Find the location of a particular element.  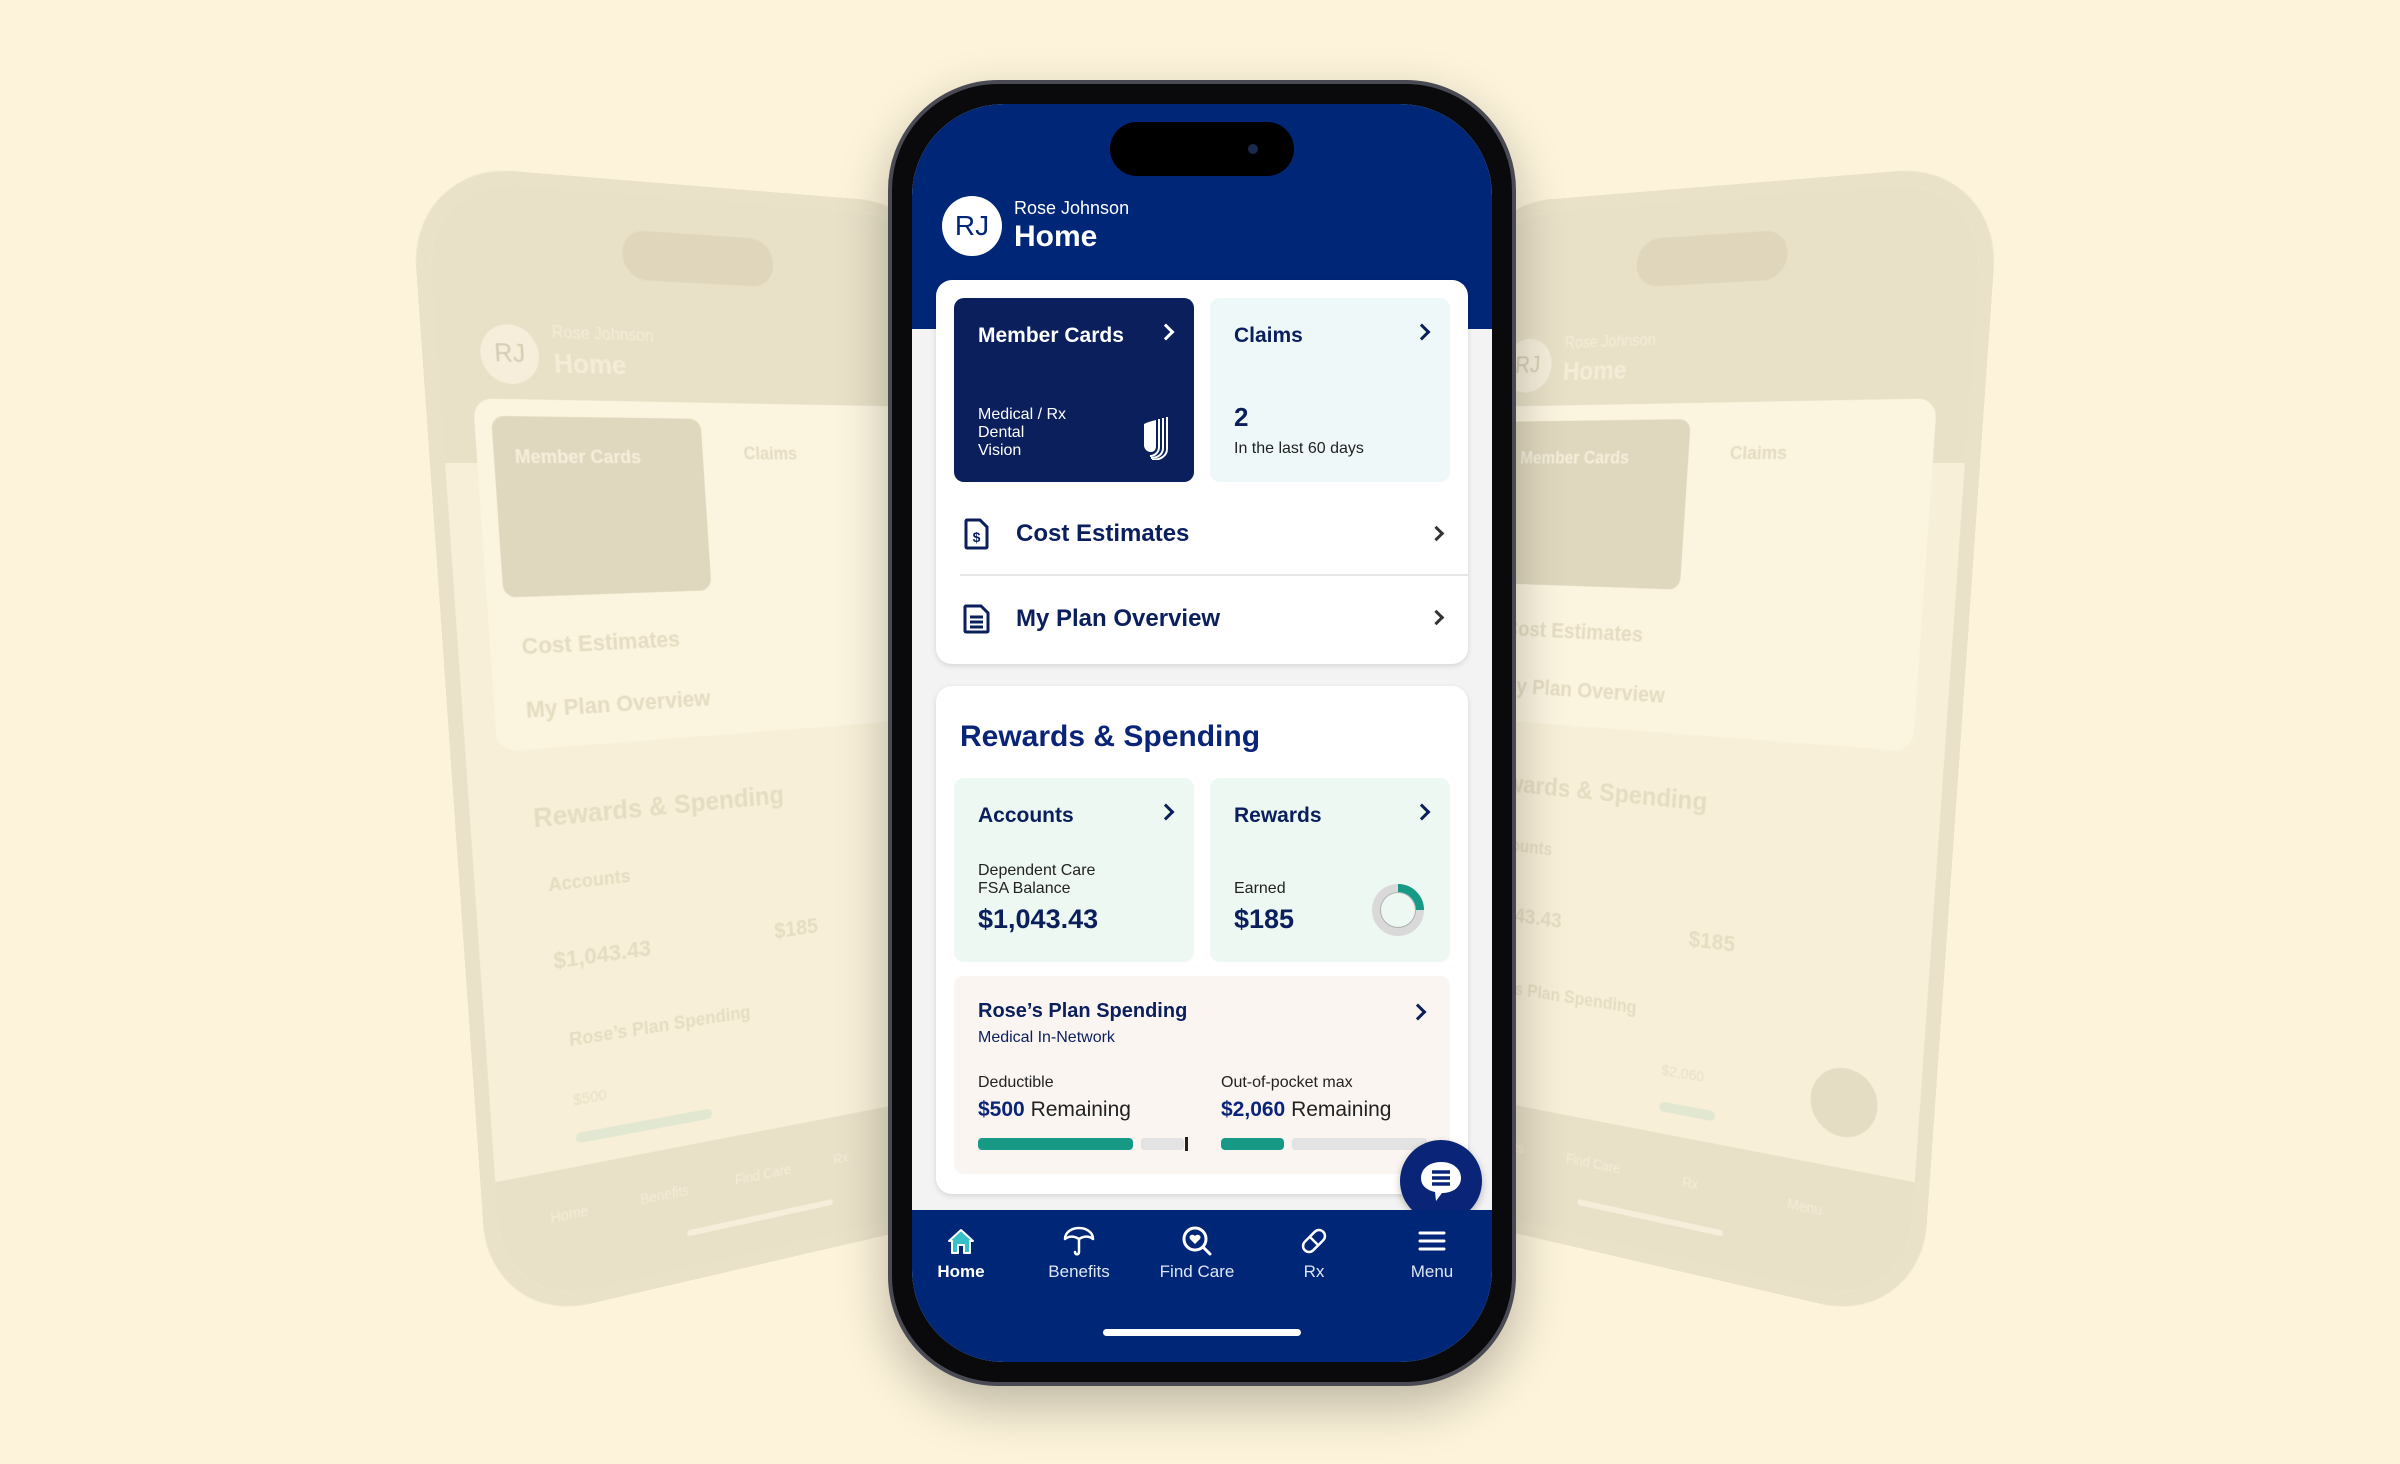

nav-rx: Rx is located at coordinates (1314, 1253).